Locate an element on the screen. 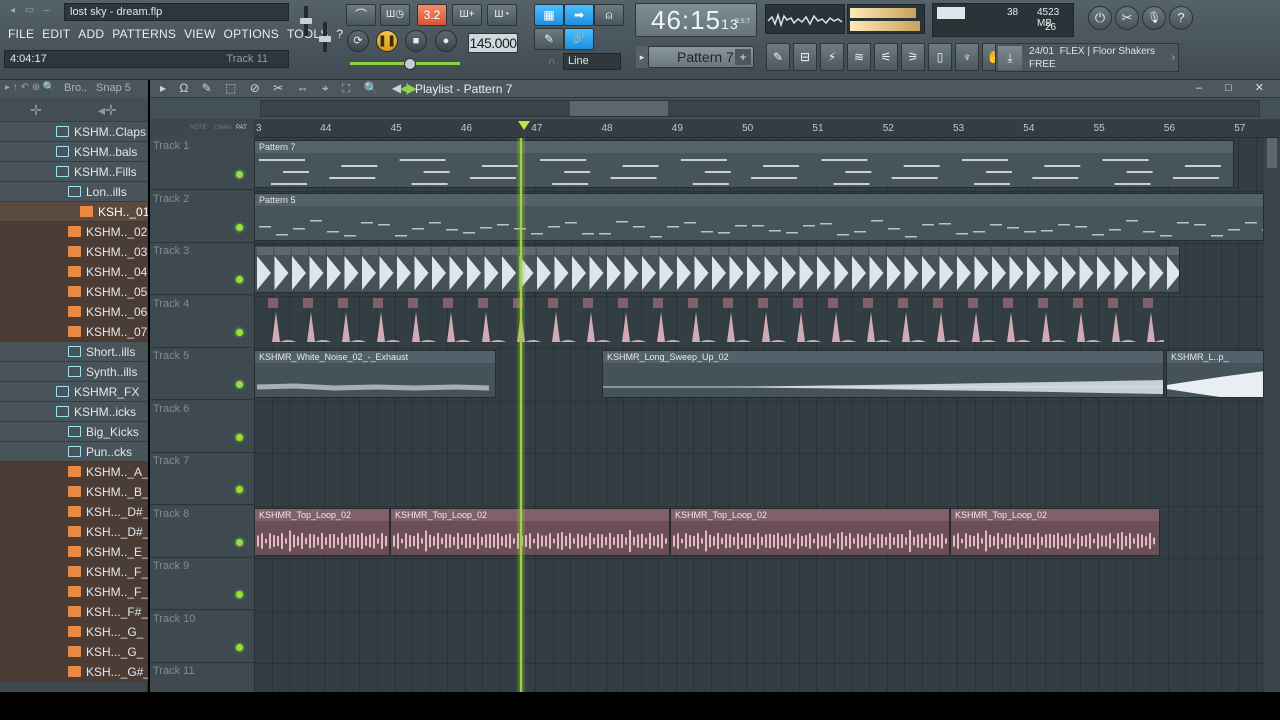 This screenshot has height=720, width=1280. track-header: Track 2 is located at coordinates (202, 216).